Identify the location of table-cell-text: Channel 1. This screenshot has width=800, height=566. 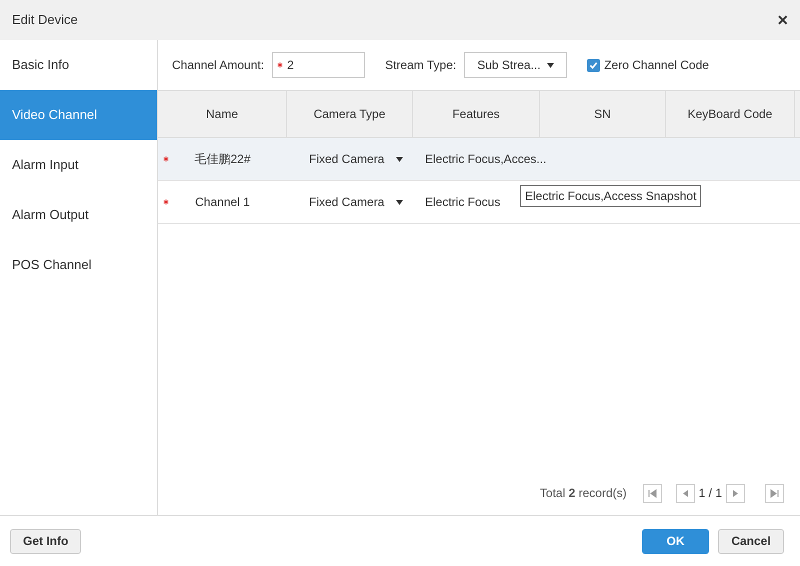
(222, 202).